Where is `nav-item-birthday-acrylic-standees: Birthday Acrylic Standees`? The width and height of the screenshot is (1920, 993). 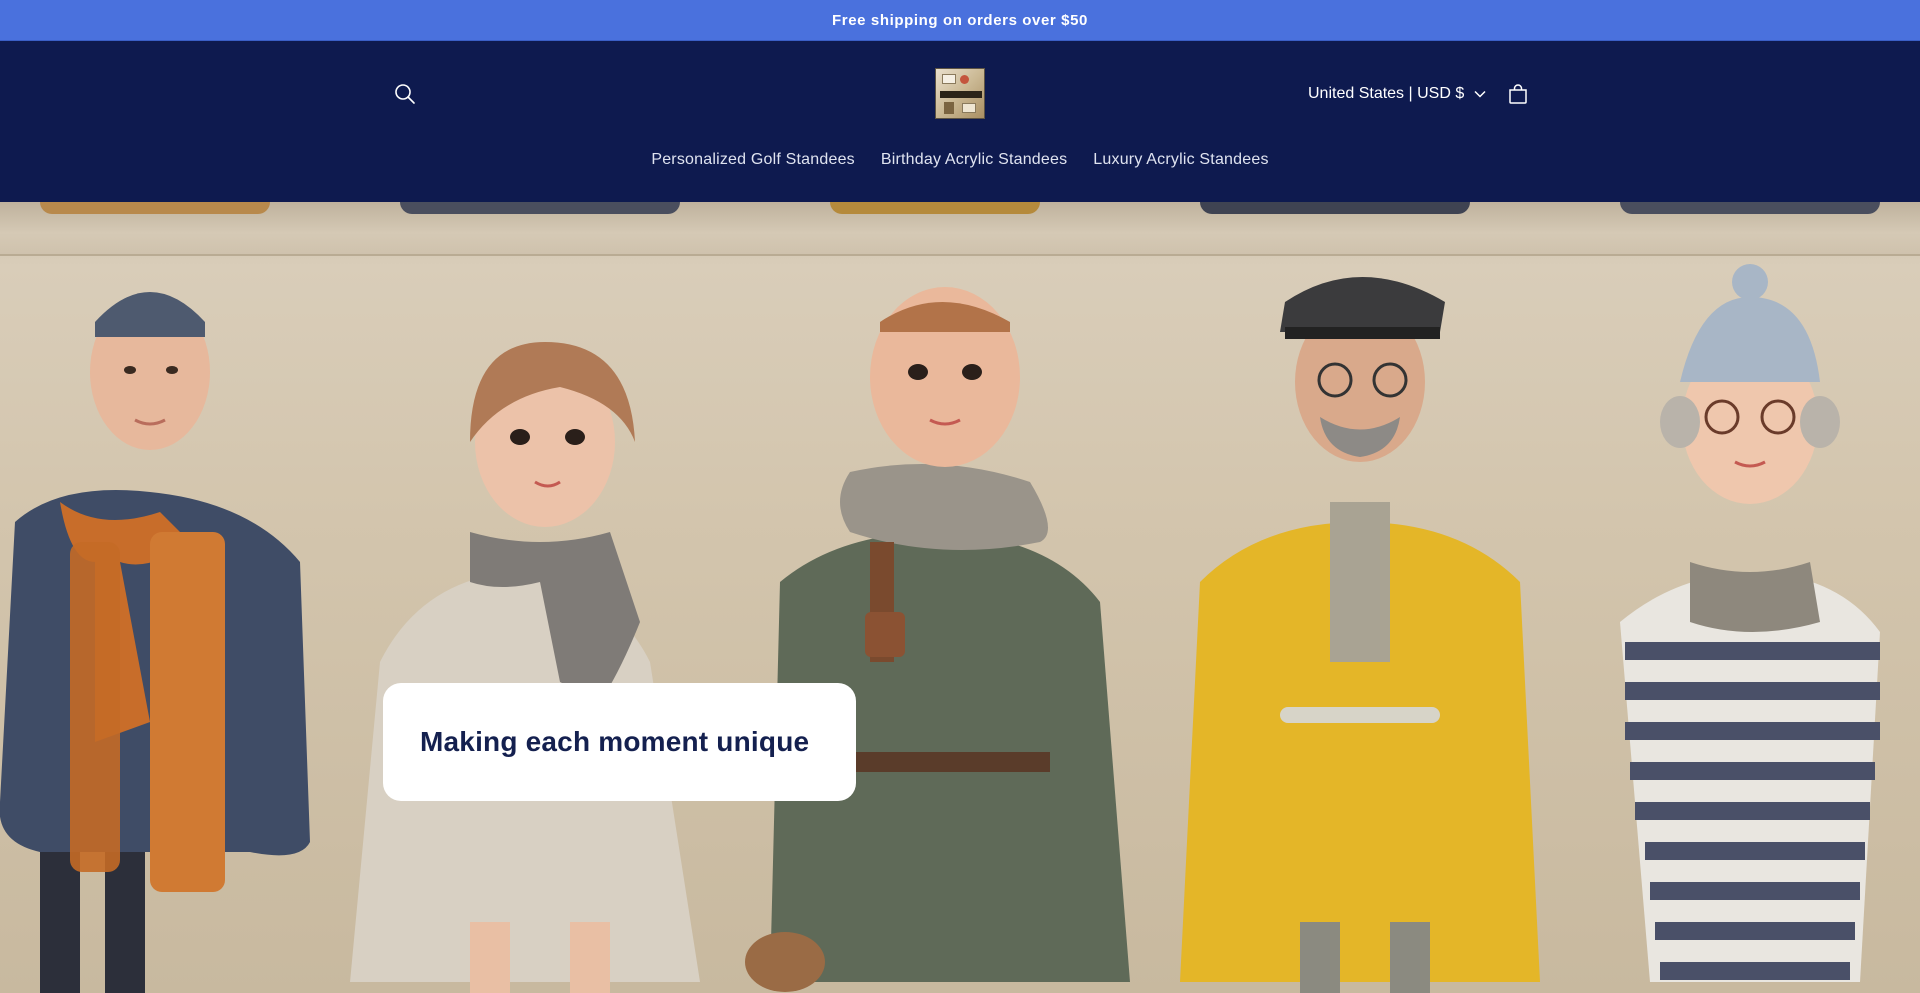
nav-item-birthday-acrylic-standees: Birthday Acrylic Standees is located at coordinates (974, 160).